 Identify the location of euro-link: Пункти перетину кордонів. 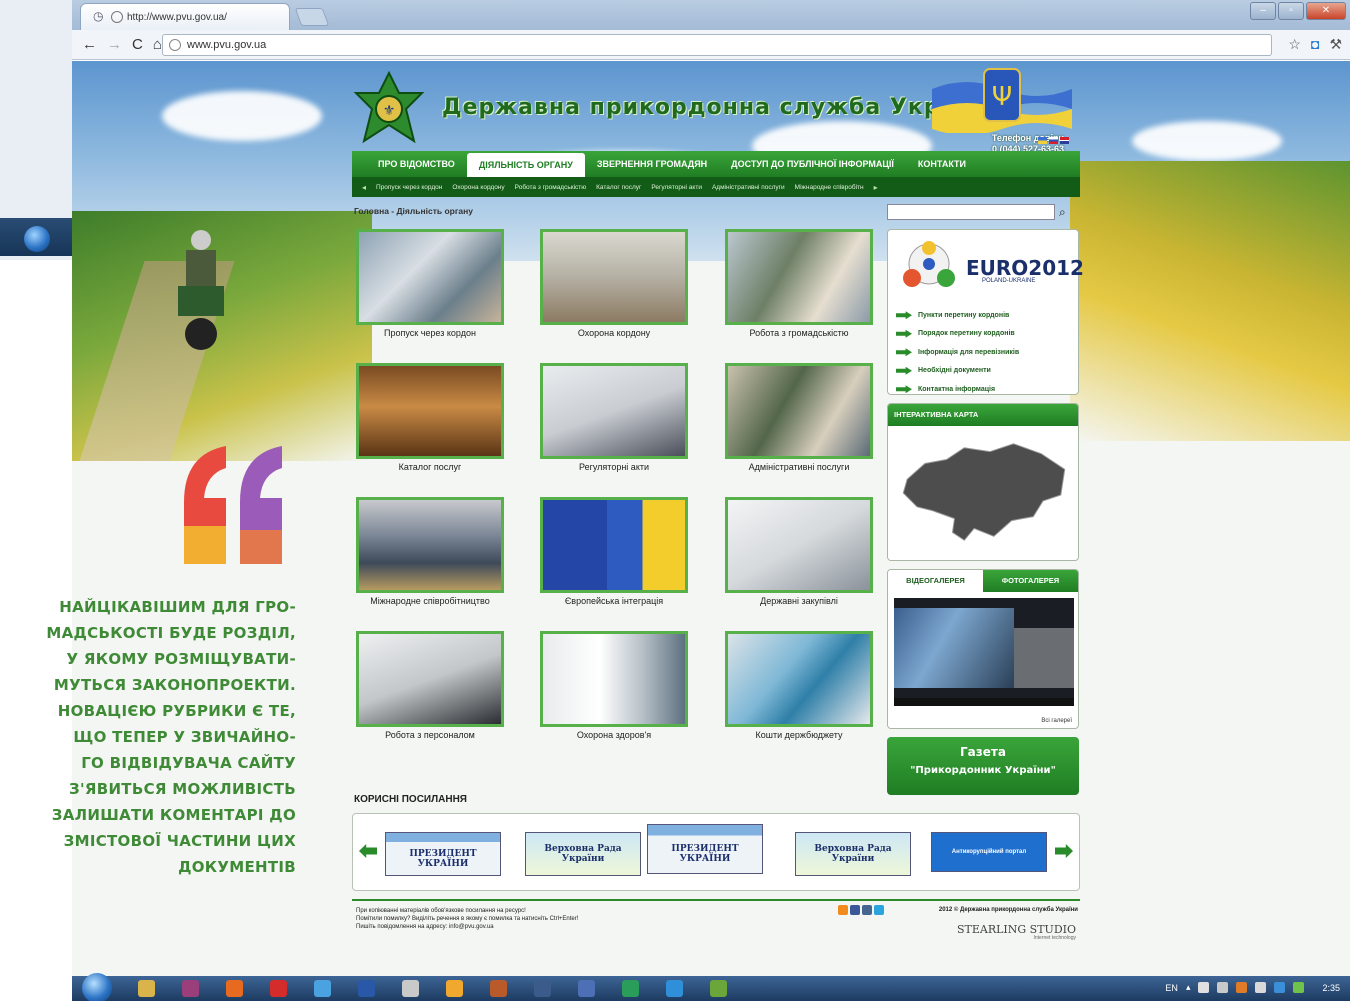
(957, 315).